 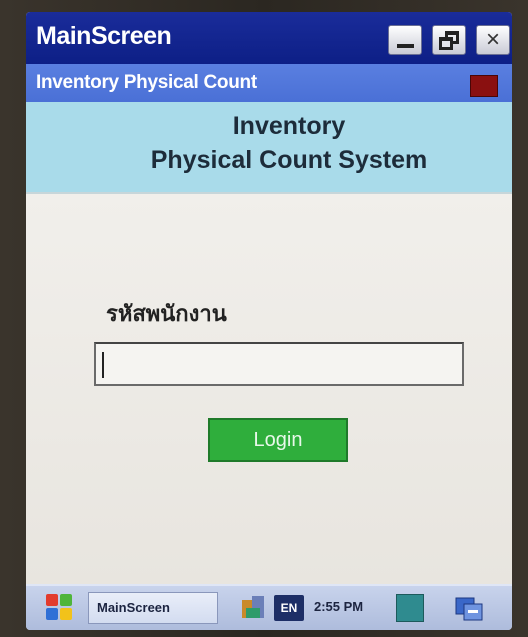 I want to click on restore-button, so click(x=449, y=40).